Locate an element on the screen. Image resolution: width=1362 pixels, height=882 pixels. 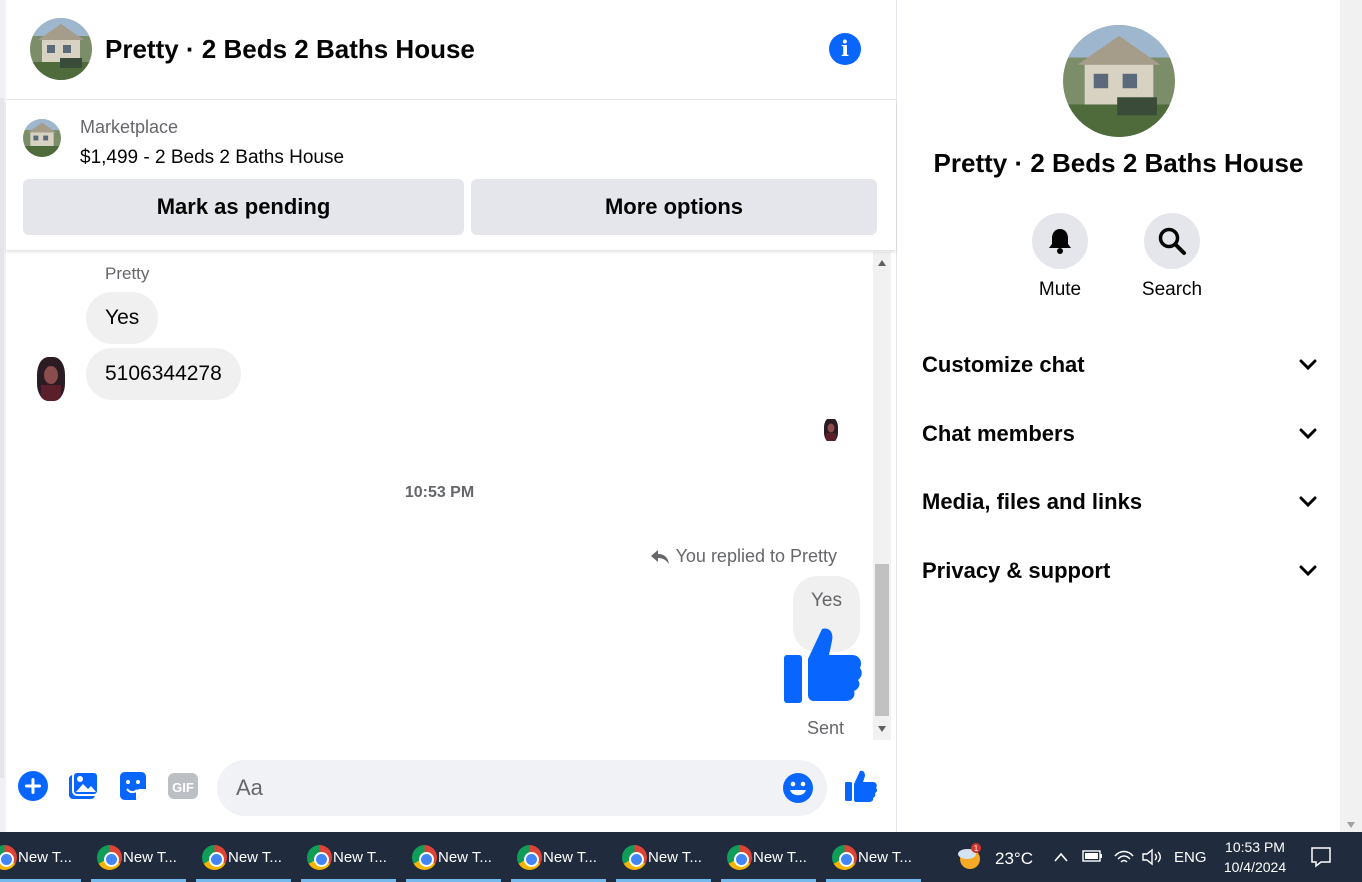
svg-text: GIF is located at coordinates (183, 787).